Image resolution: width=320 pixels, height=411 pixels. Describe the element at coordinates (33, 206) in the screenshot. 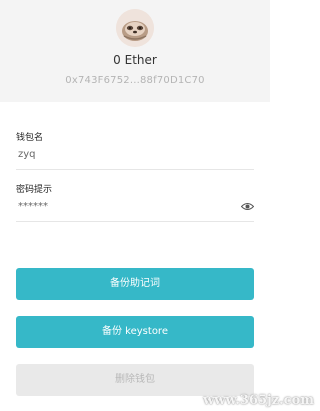

I see `password-hint-value: ******` at that location.